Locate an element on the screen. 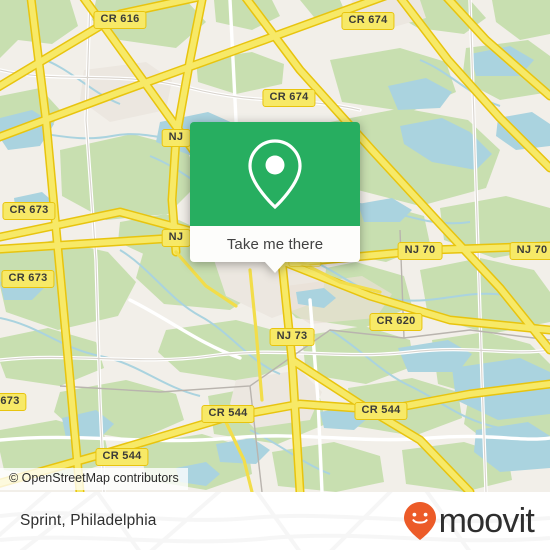  footer-bar: Sprint, Philadelphia moovit is located at coordinates (275, 521).